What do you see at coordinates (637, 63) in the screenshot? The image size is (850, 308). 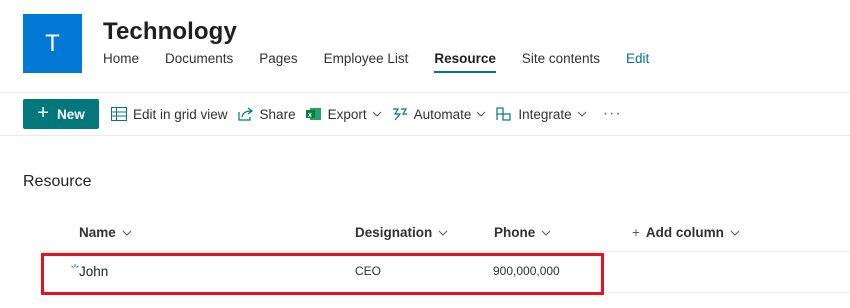 I see `edit-link: Edit` at bounding box center [637, 63].